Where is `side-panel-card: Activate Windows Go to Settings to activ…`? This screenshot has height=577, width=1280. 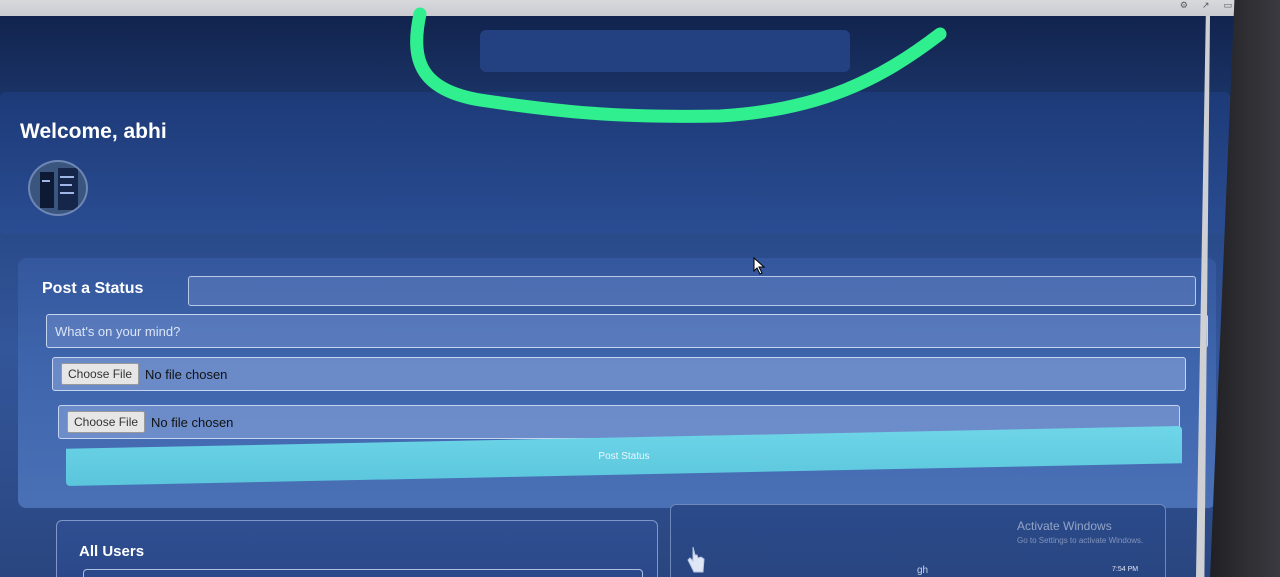
side-panel-card: Activate Windows Go to Settings to activ… is located at coordinates (918, 540).